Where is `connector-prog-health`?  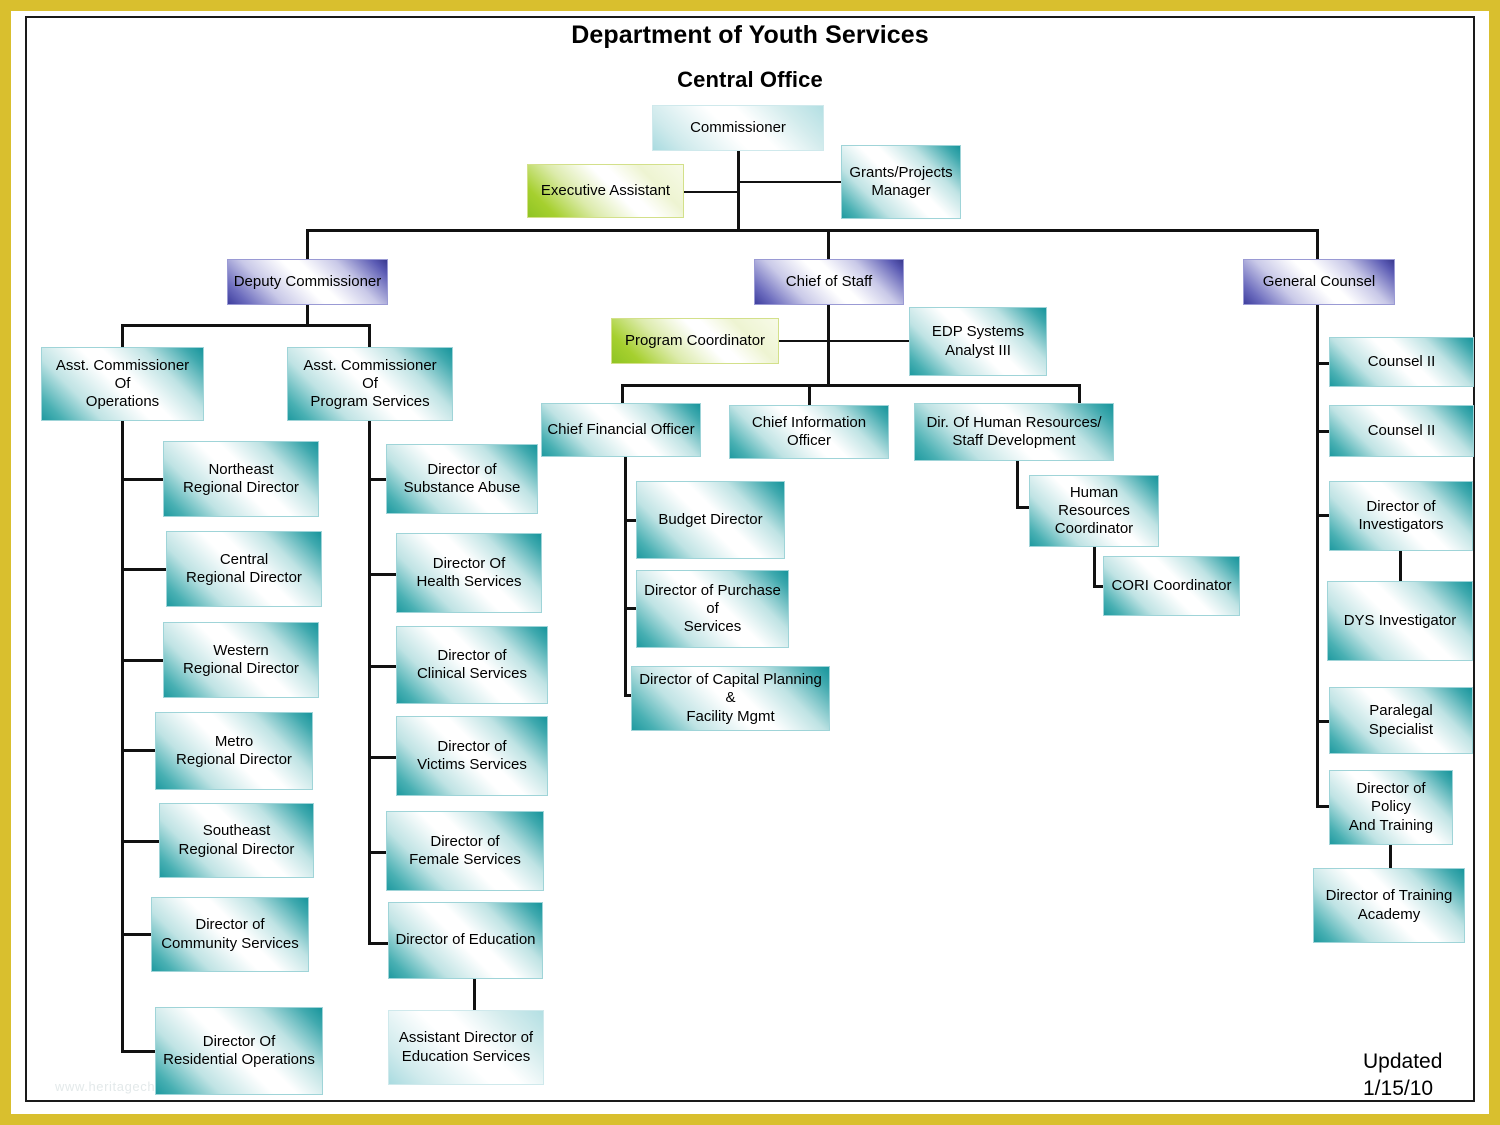
connector-prog-health is located at coordinates (382, 574).